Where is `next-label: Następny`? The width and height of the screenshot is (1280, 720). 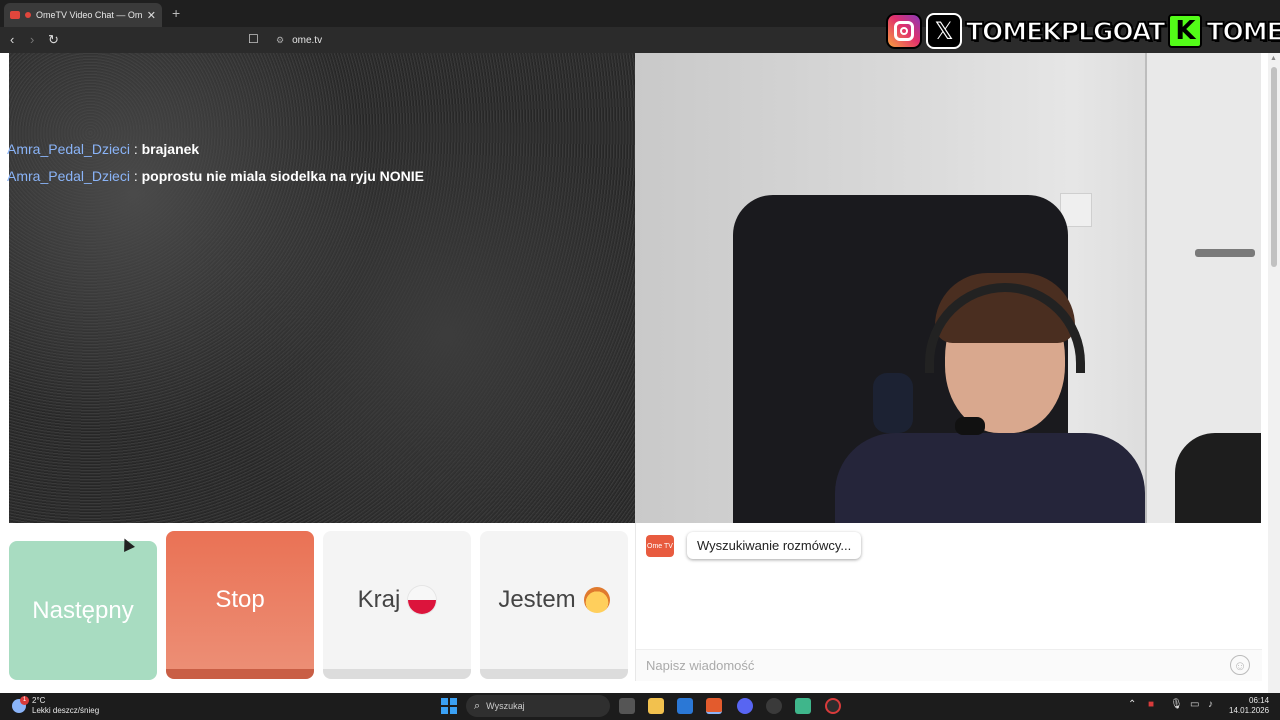
next-label: Następny is located at coordinates (83, 610).